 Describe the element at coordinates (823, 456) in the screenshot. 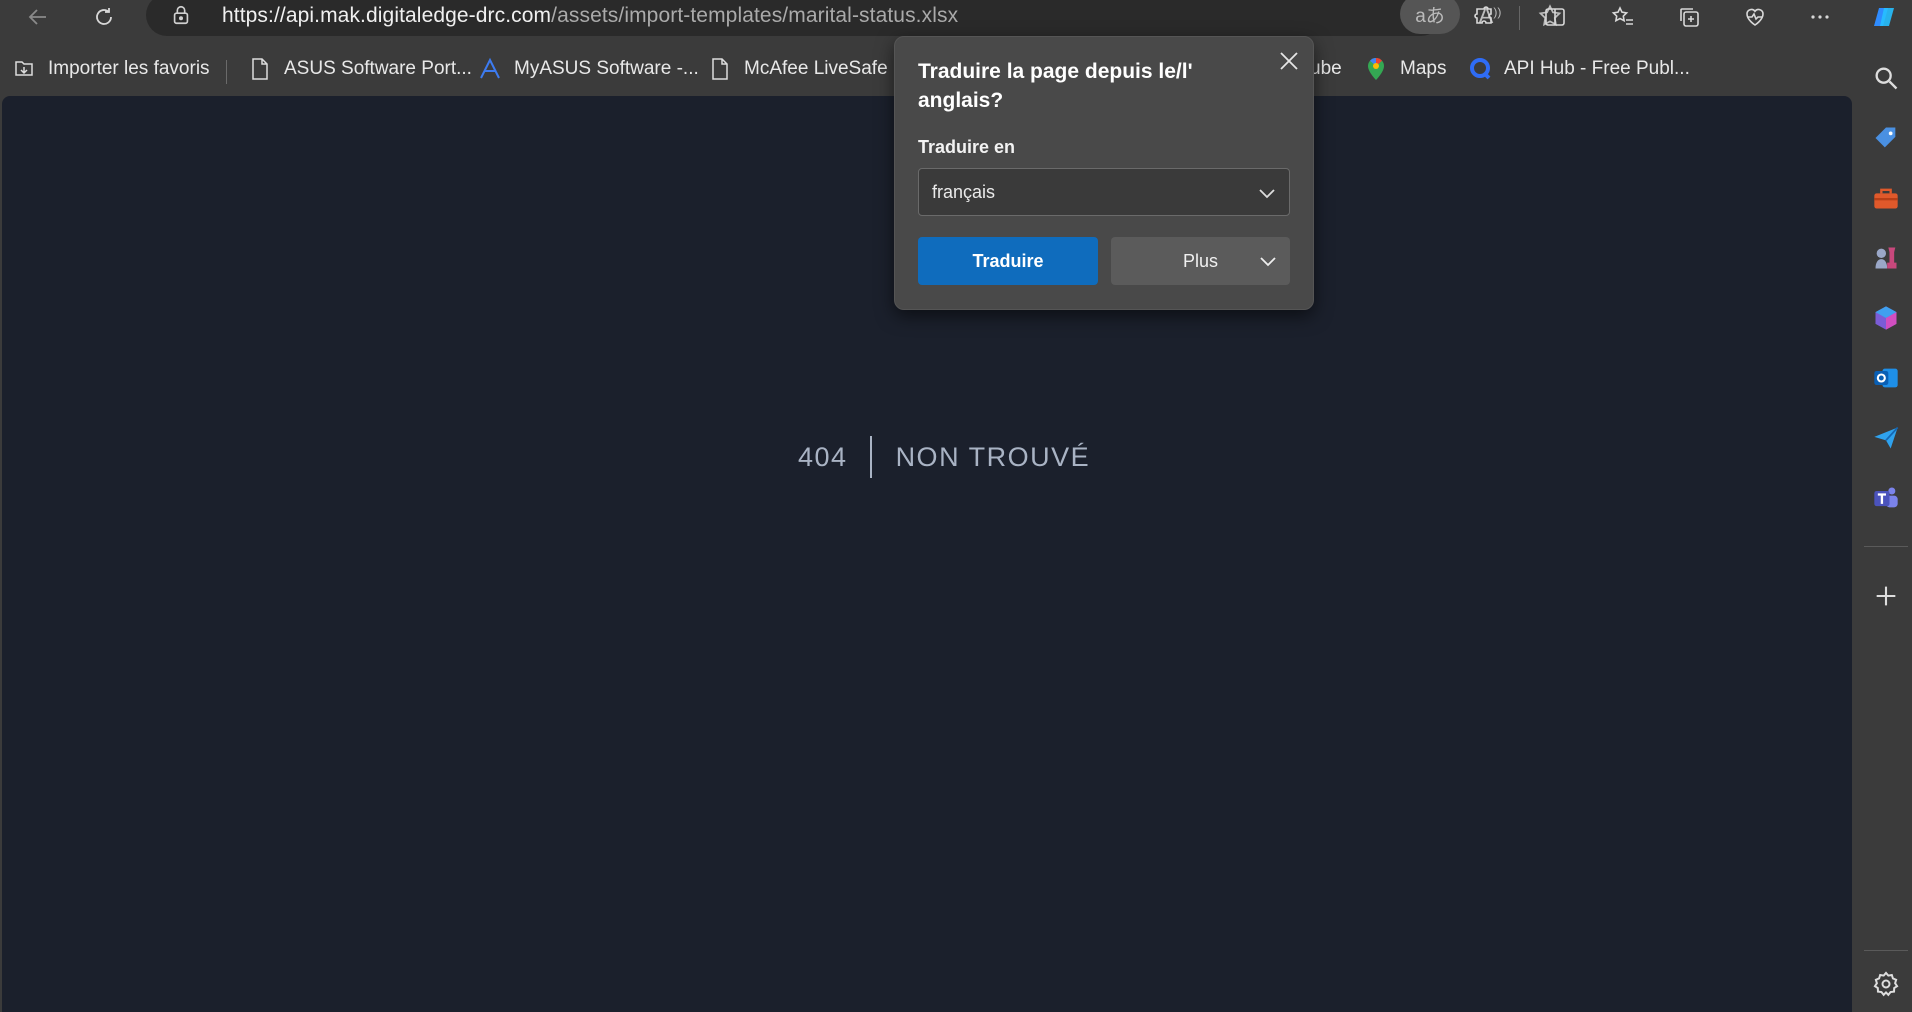

I see `error-code: 404` at that location.